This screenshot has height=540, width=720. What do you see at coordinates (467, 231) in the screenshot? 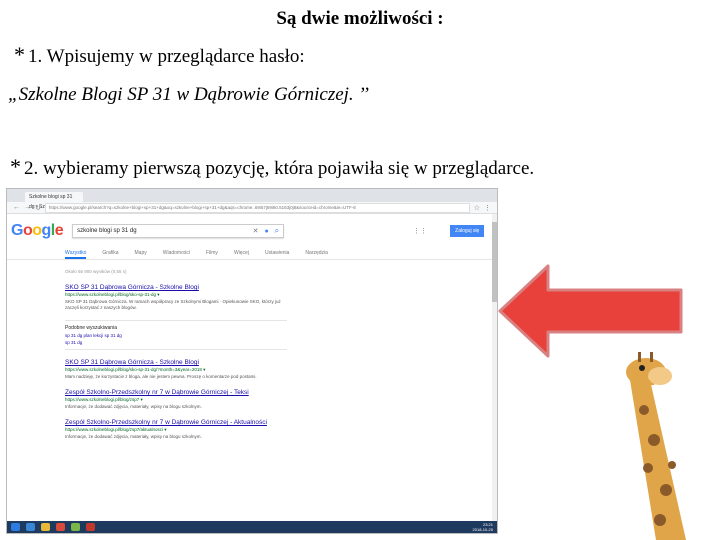
I see `signin-button: Zaloguj się` at bounding box center [467, 231].